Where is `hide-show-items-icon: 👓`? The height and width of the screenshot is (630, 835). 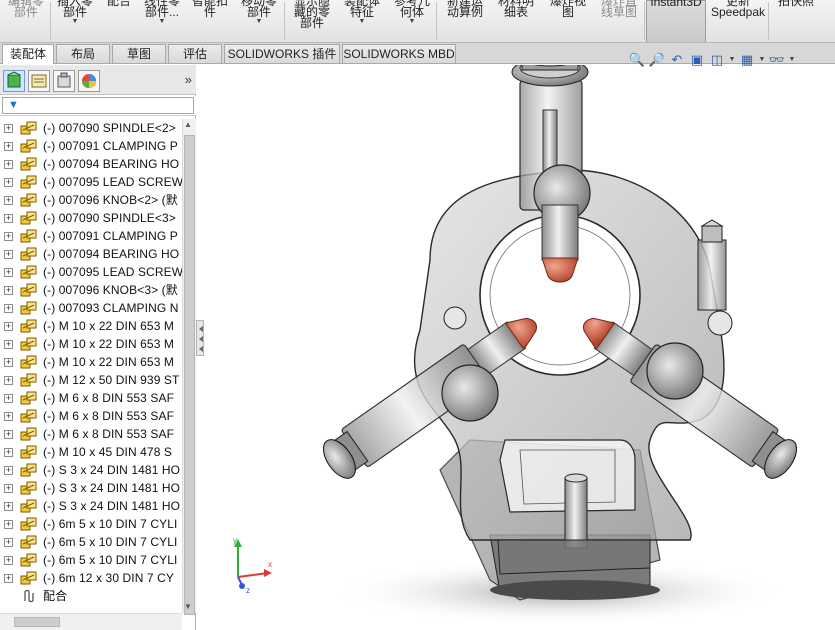
hide-show-items-icon: 👓 is located at coordinates (777, 60).